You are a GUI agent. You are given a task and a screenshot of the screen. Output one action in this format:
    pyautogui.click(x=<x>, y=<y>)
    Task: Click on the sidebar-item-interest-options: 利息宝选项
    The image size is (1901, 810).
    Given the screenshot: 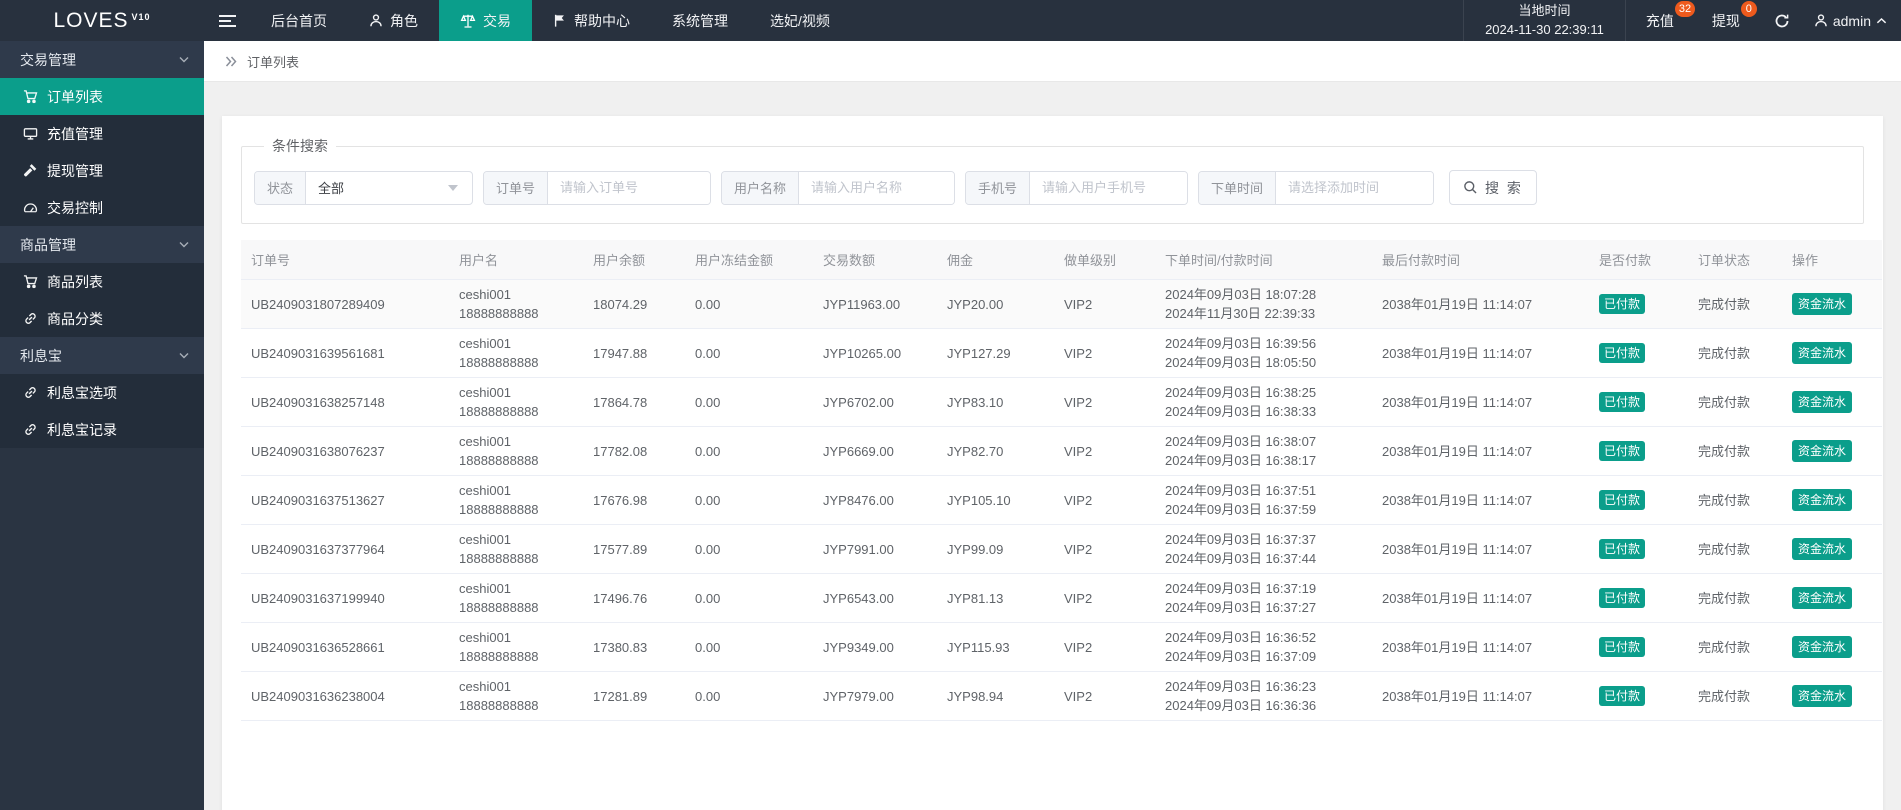 What is the action you would take?
    pyautogui.click(x=102, y=392)
    